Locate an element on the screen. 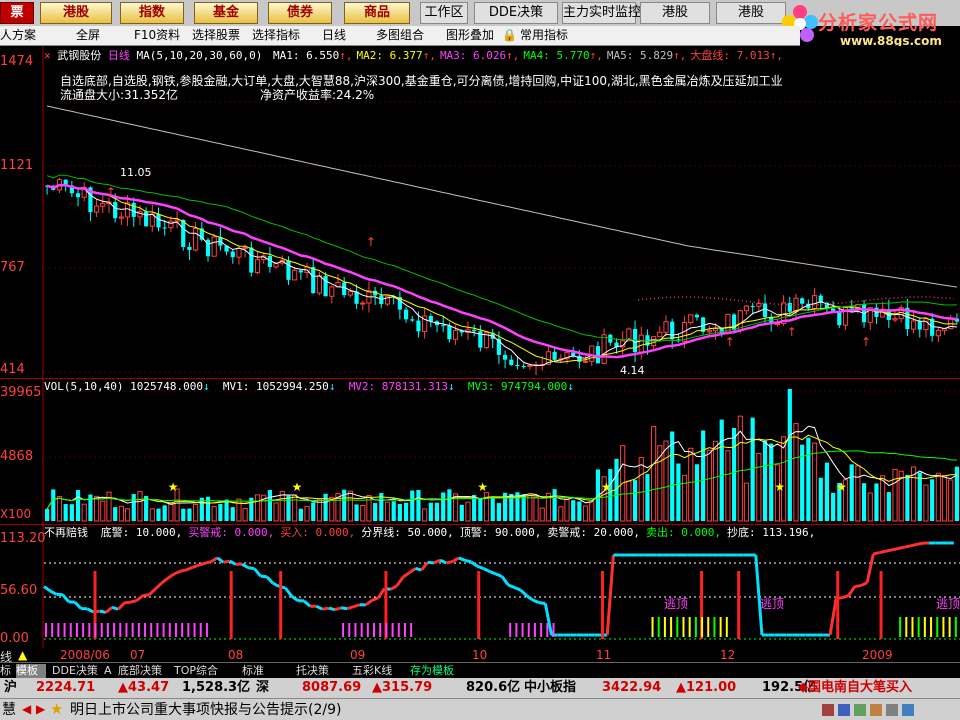 The height and width of the screenshot is (720, 960). low-annotation: 4.14 is located at coordinates (632, 370).